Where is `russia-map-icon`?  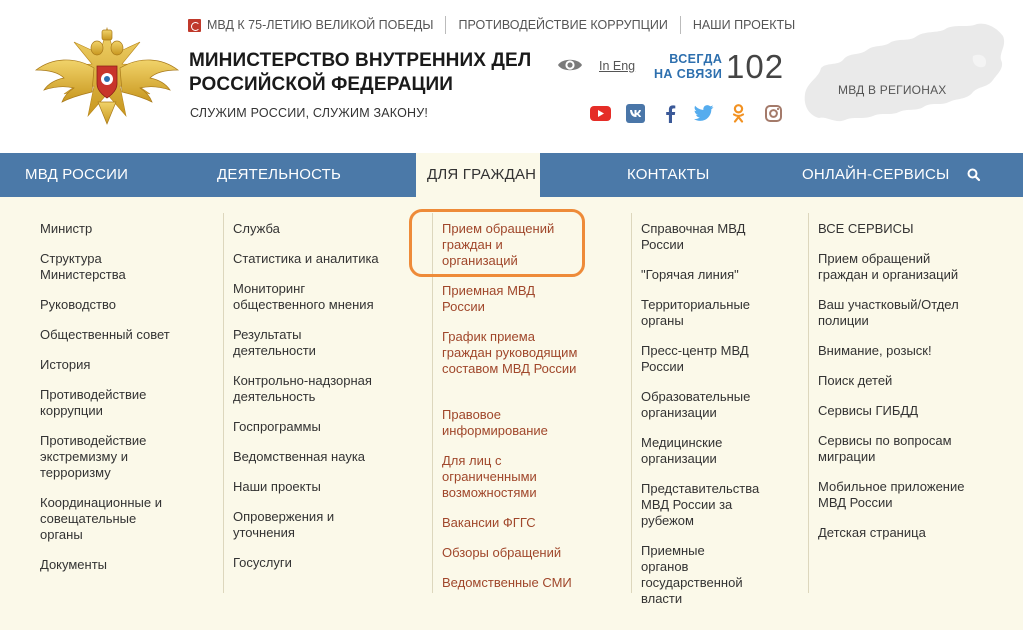
russia-map-icon is located at coordinates (903, 73).